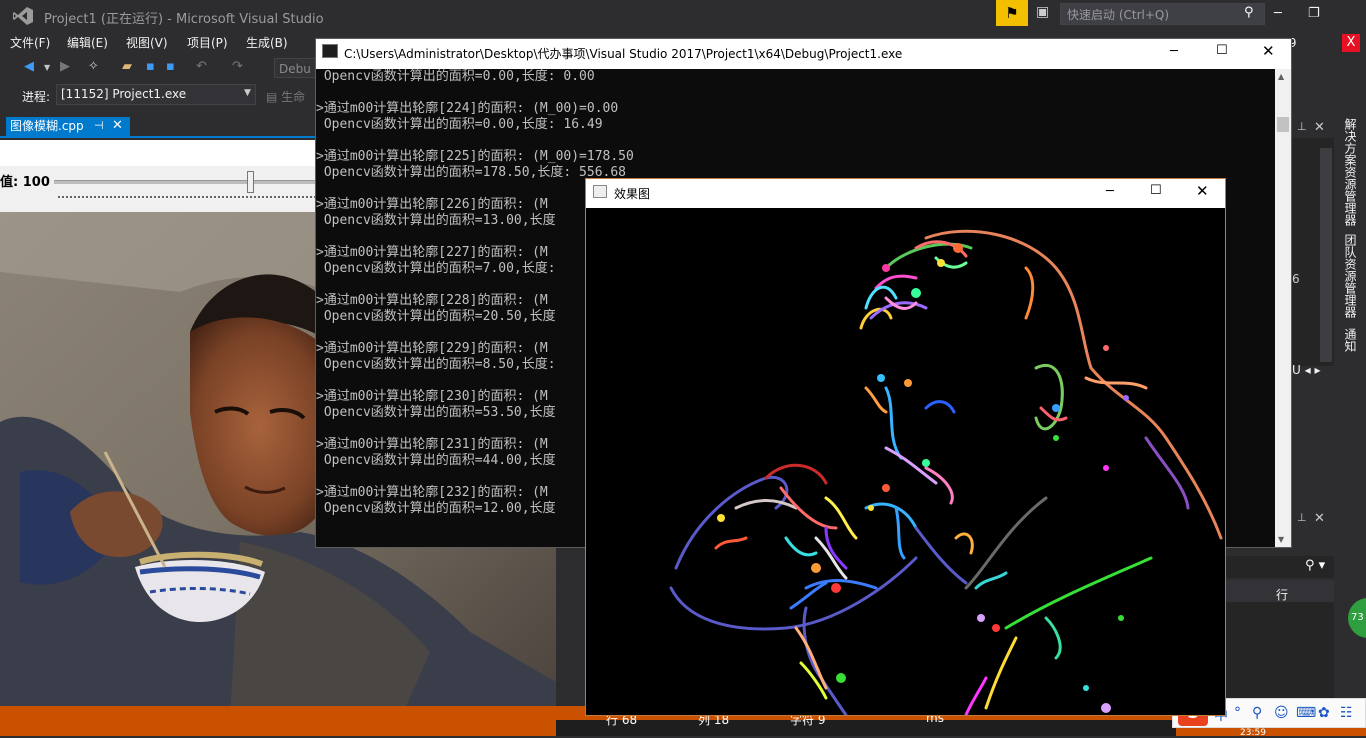 The height and width of the screenshot is (738, 1366). I want to click on redo-icon: ↷, so click(237, 66).